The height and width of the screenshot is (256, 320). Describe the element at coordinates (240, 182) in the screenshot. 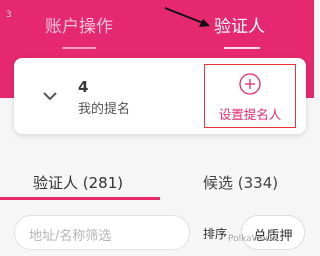

I see `tab-candidate-list: 候选 (334)` at that location.